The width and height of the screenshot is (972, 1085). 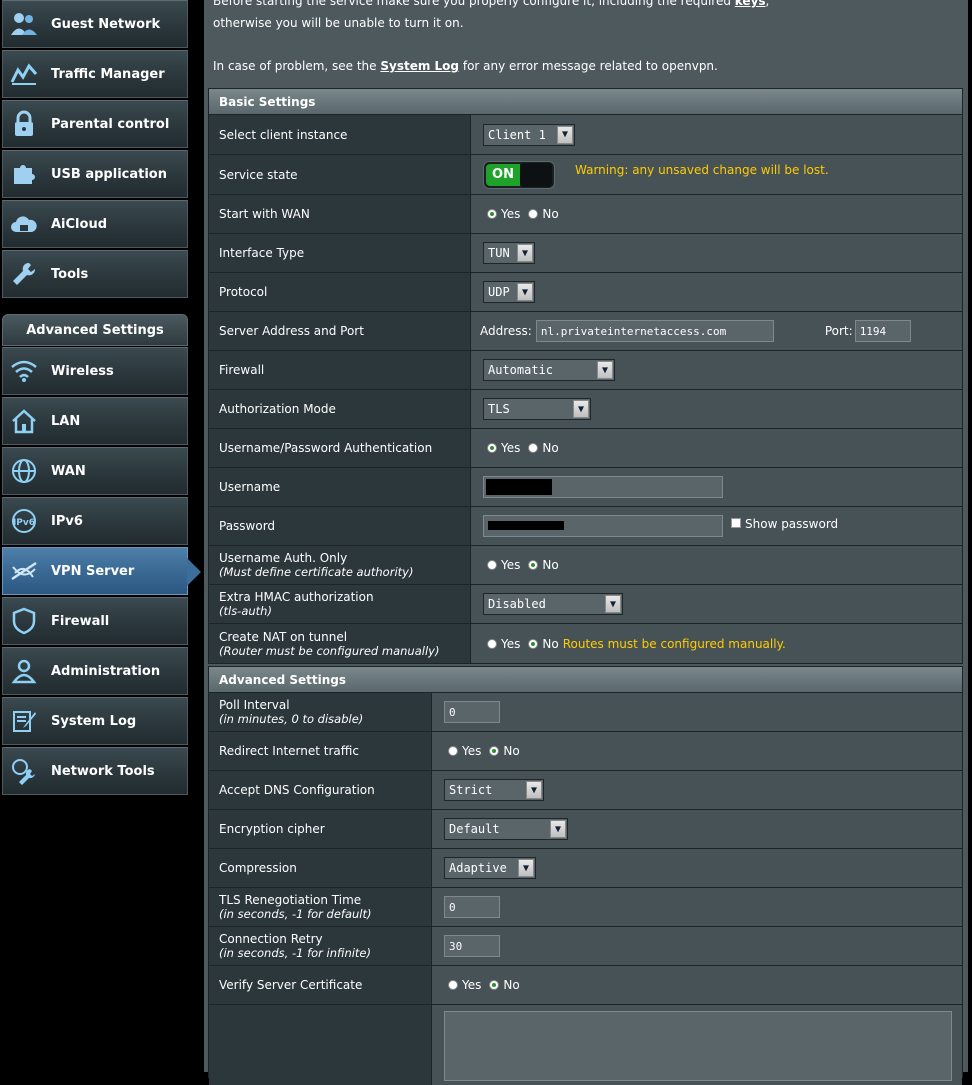 What do you see at coordinates (529, 134) in the screenshot?
I see `client-instance-select: Client 1 ▼` at bounding box center [529, 134].